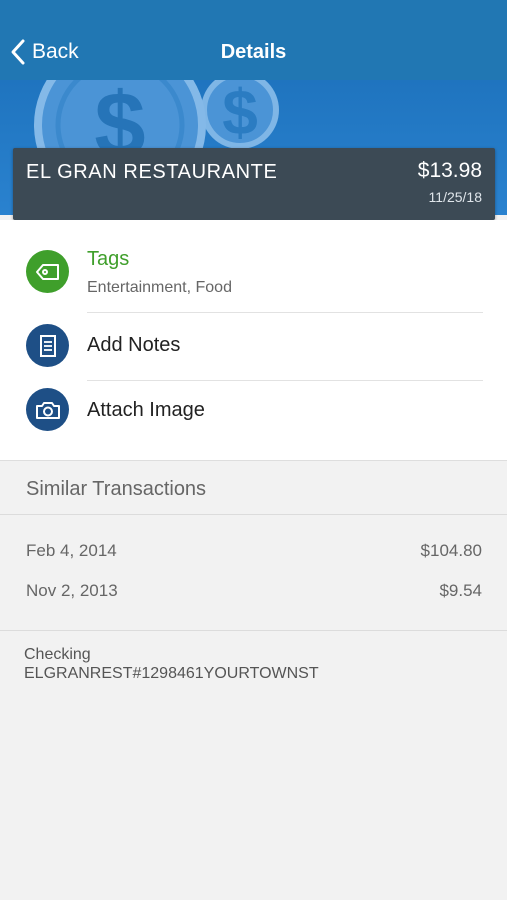  Describe the element at coordinates (449, 170) in the screenshot. I see `transaction-amount: $13.98` at that location.